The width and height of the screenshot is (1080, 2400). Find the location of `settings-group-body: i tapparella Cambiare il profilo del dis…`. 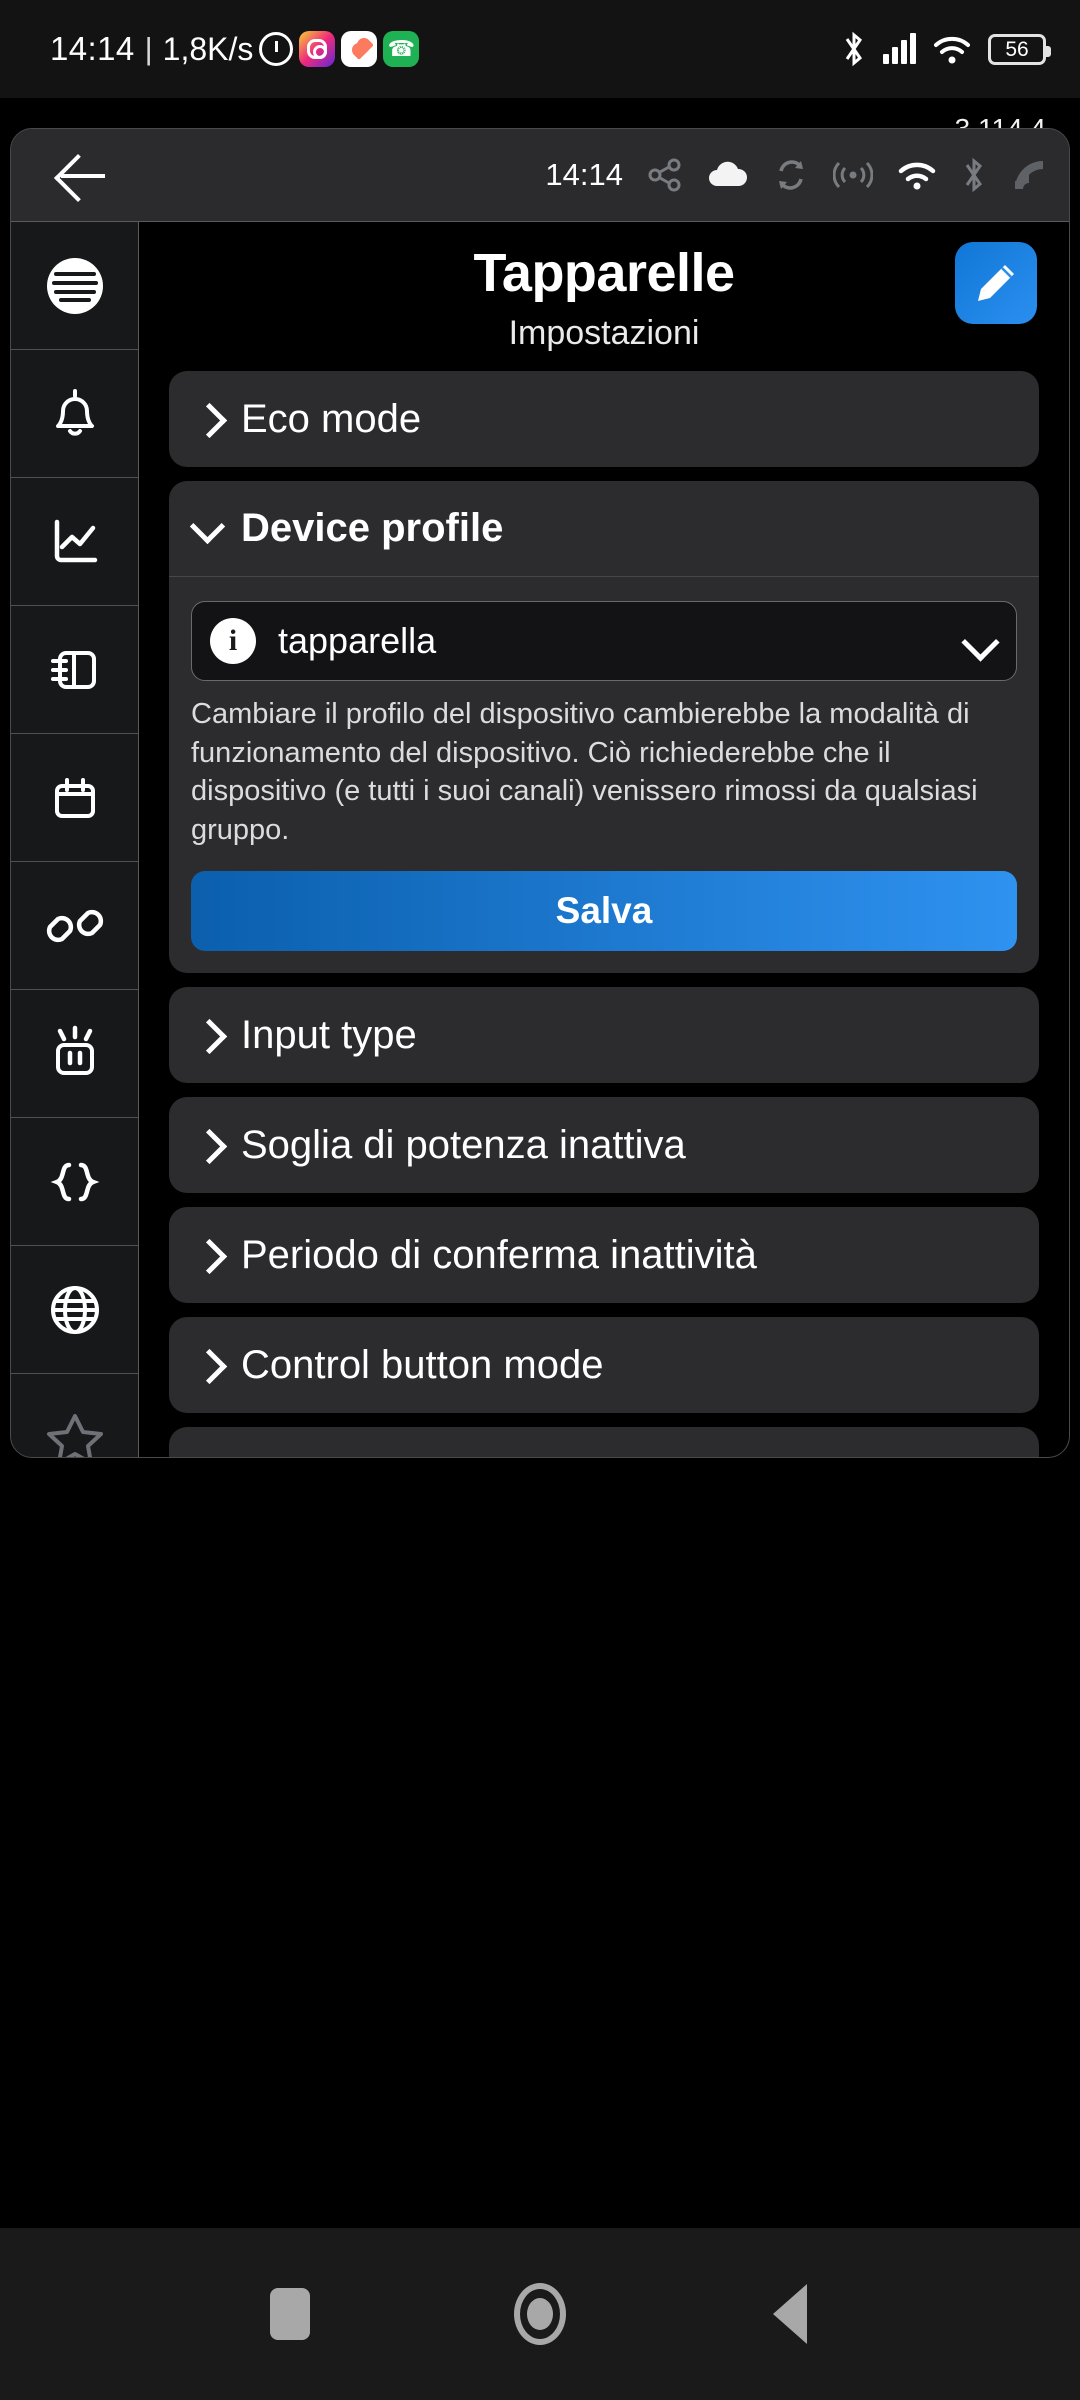

settings-group-body: i tapparella Cambiare il profilo del dis… is located at coordinates (604, 775).